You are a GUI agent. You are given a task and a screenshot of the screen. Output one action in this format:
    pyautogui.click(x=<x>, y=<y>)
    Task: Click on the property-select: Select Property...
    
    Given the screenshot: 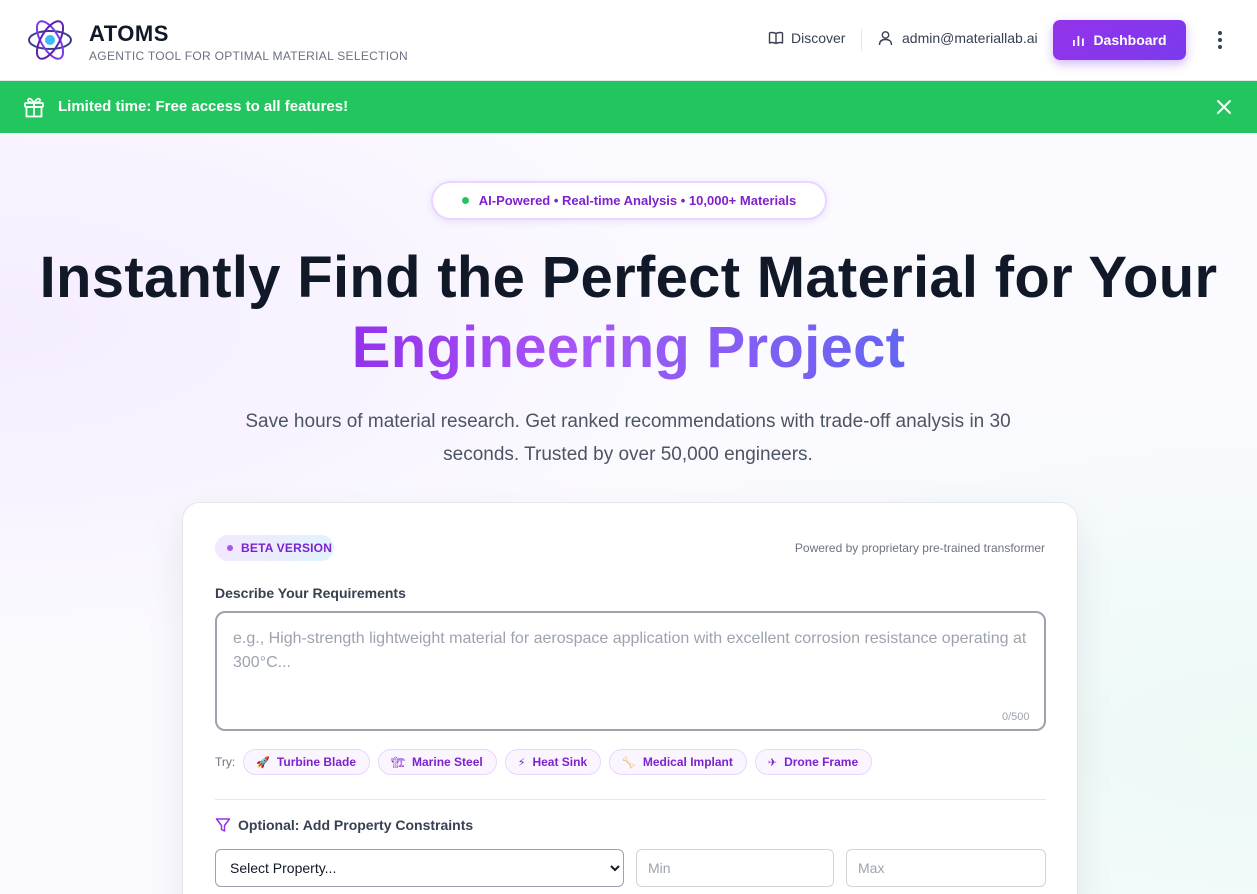 What is the action you would take?
    pyautogui.click(x=419, y=868)
    